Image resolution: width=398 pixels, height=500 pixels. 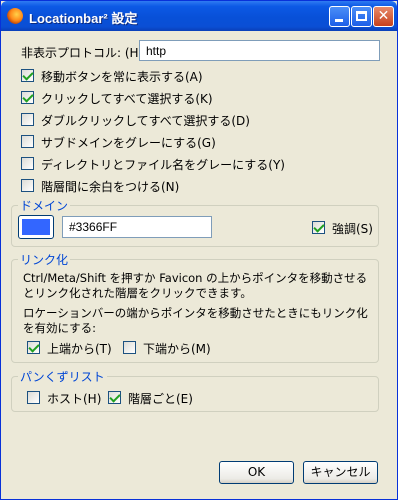 I want to click on cancel-button: キャンセル, so click(x=340, y=472).